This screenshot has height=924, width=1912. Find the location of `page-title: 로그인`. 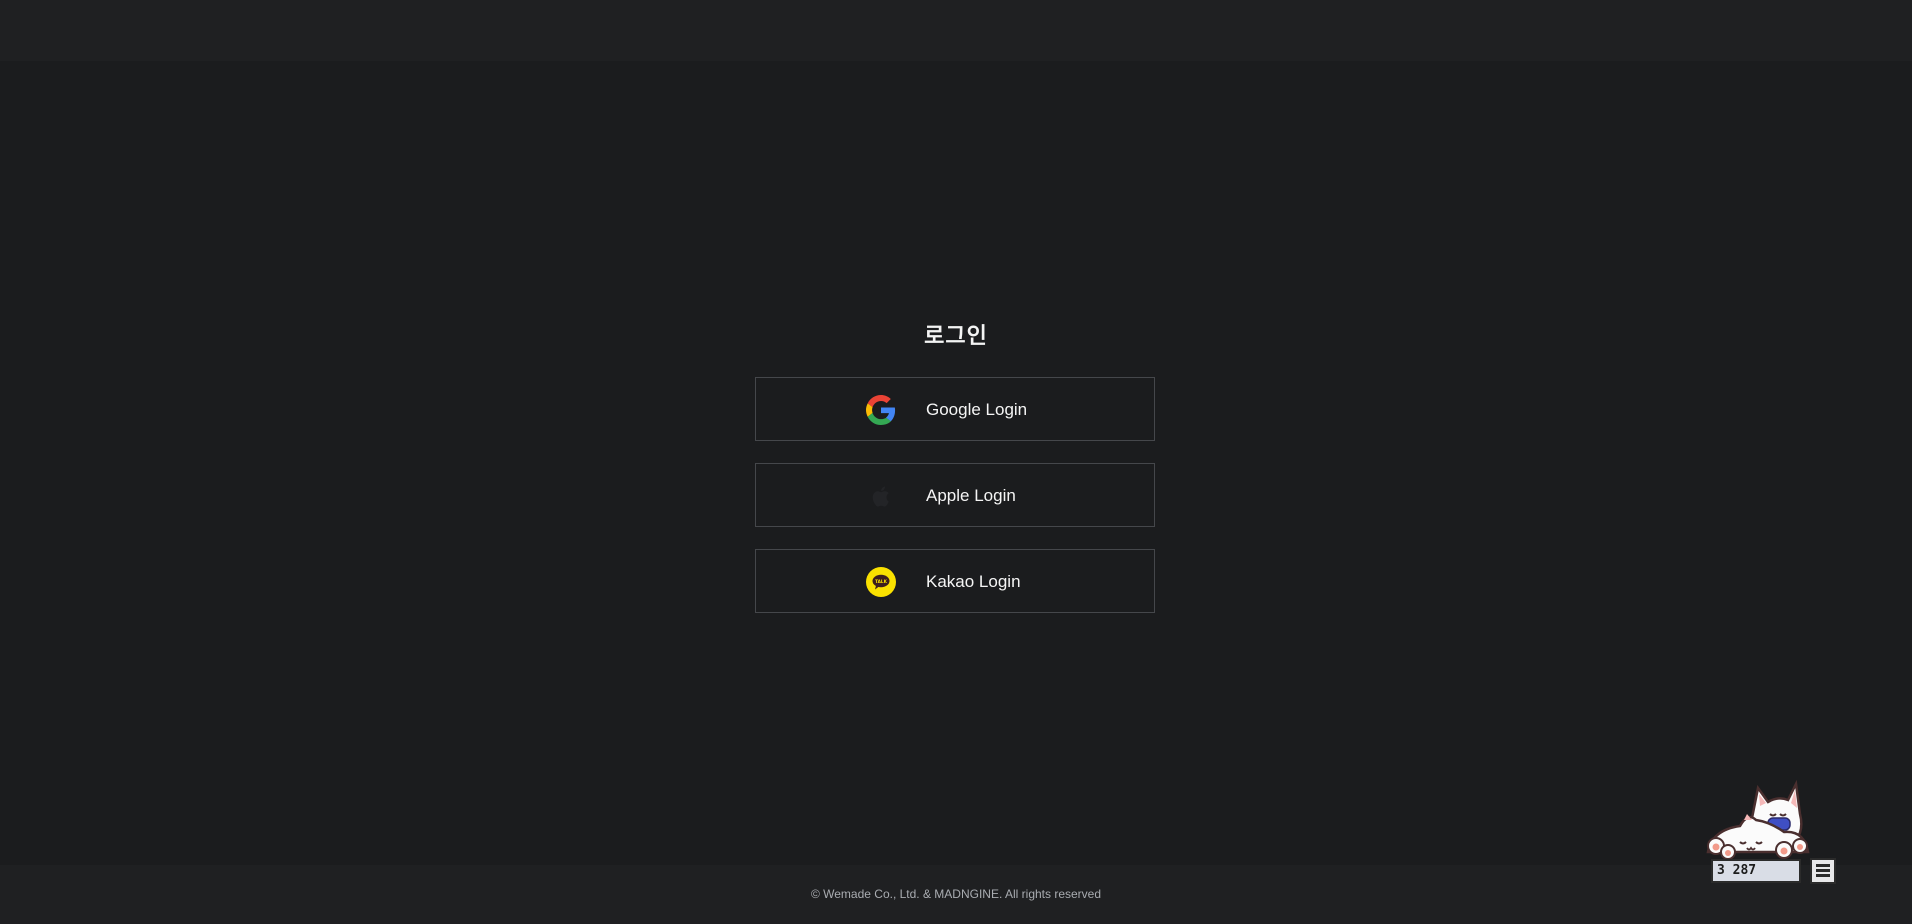

page-title: 로그인 is located at coordinates (956, 336).